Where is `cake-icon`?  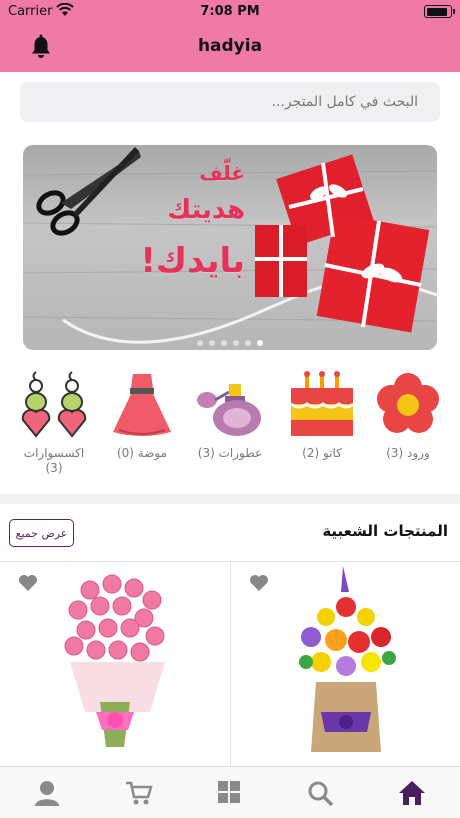 cake-icon is located at coordinates (322, 403).